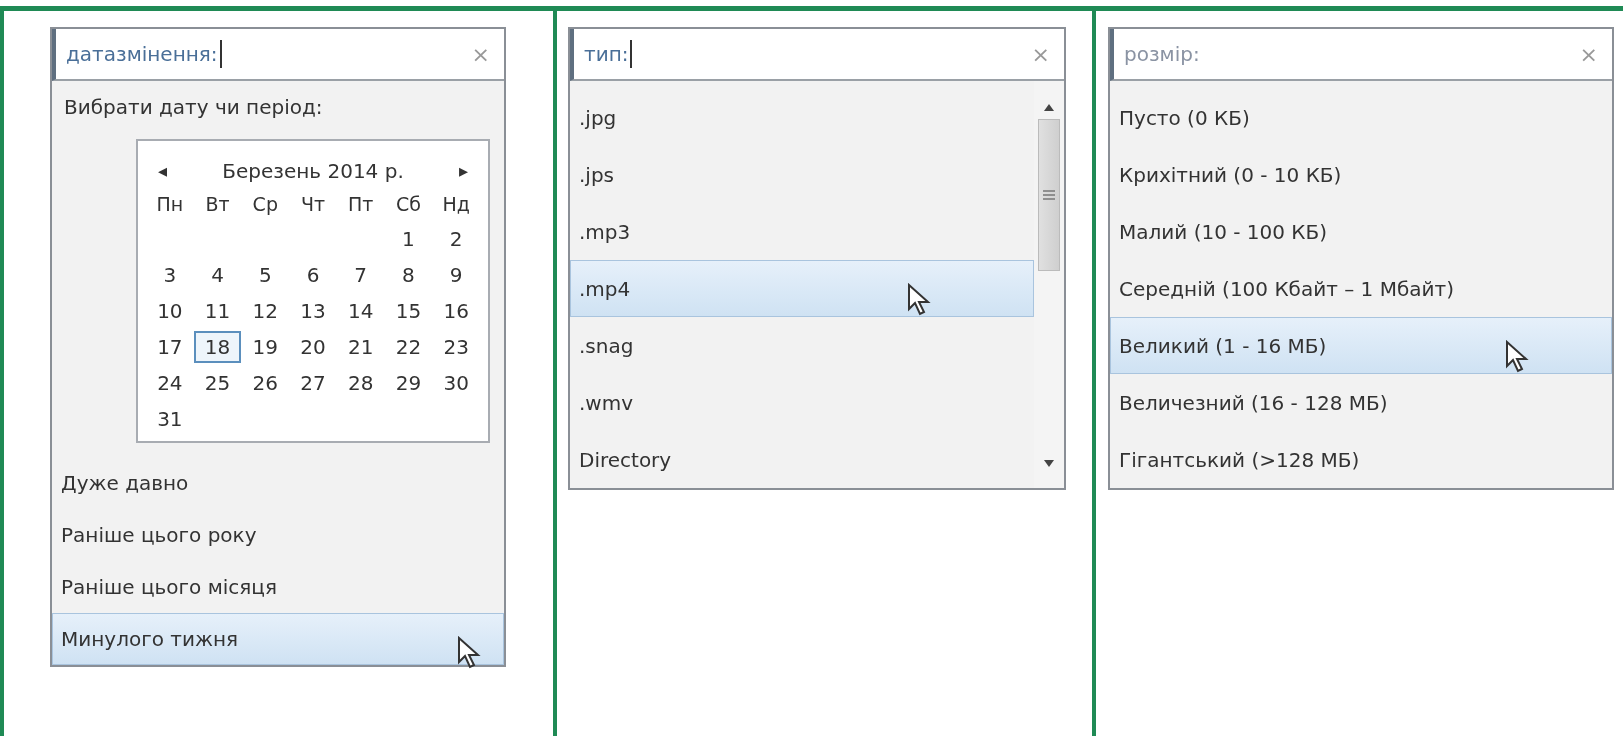  I want to click on scroll-down-icon, so click(1049, 464).